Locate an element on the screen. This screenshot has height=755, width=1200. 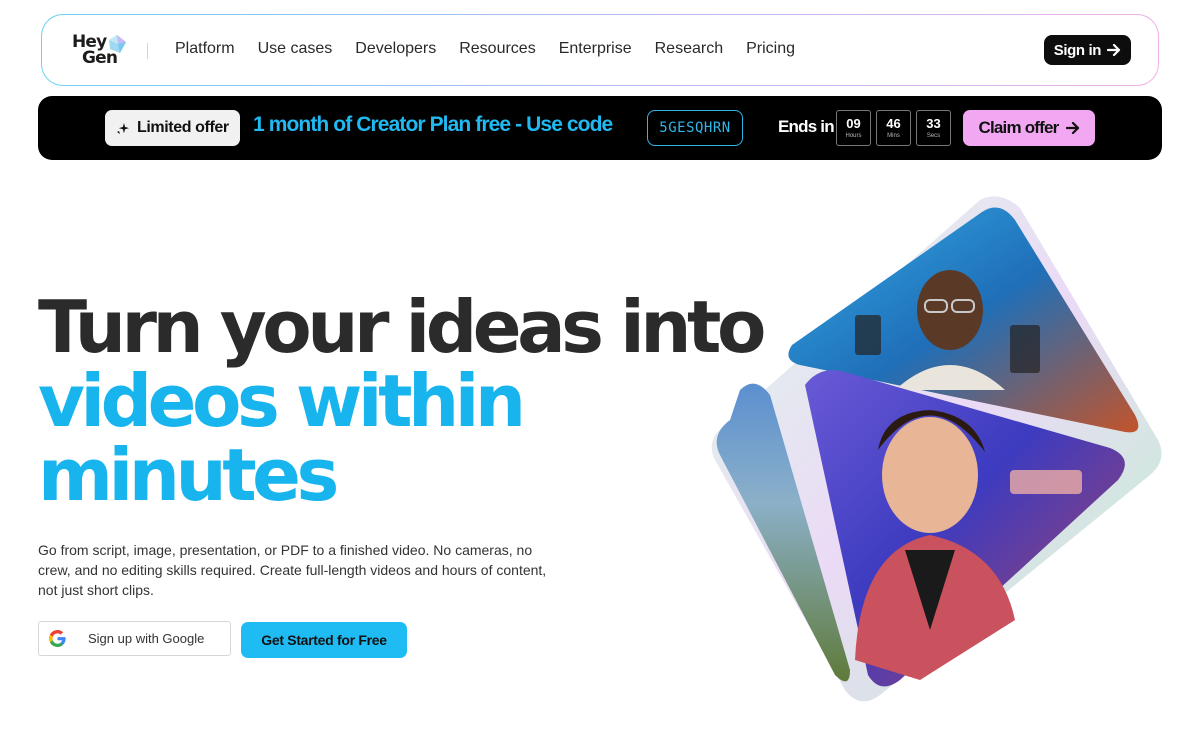
promo-code: 5GESQHRN is located at coordinates (695, 128).